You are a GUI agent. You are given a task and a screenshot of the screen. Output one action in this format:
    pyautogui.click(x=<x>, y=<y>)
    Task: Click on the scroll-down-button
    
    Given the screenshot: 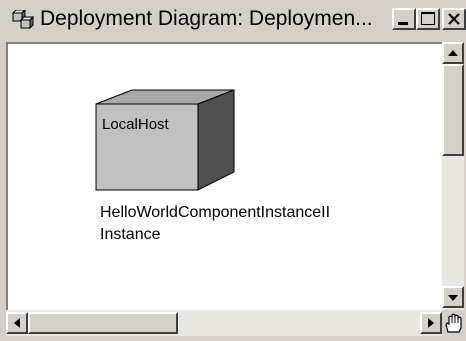 What is the action you would take?
    pyautogui.click(x=453, y=297)
    